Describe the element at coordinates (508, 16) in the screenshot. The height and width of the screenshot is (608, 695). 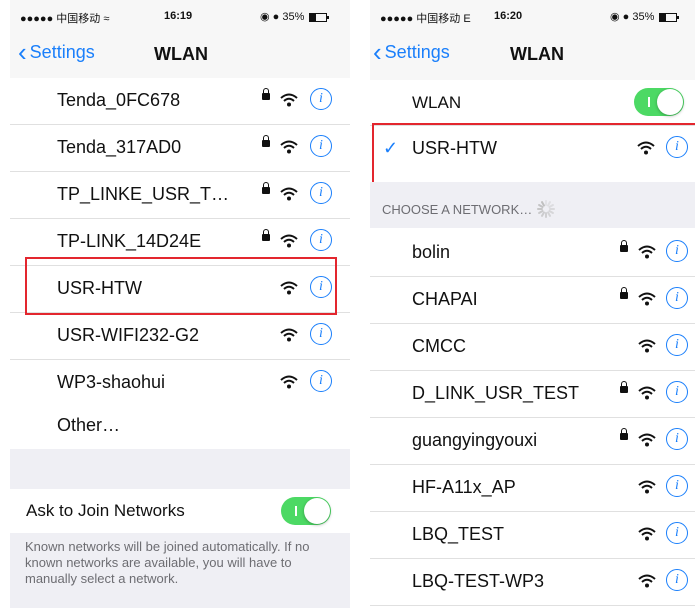
I see `clock: 16:20` at that location.